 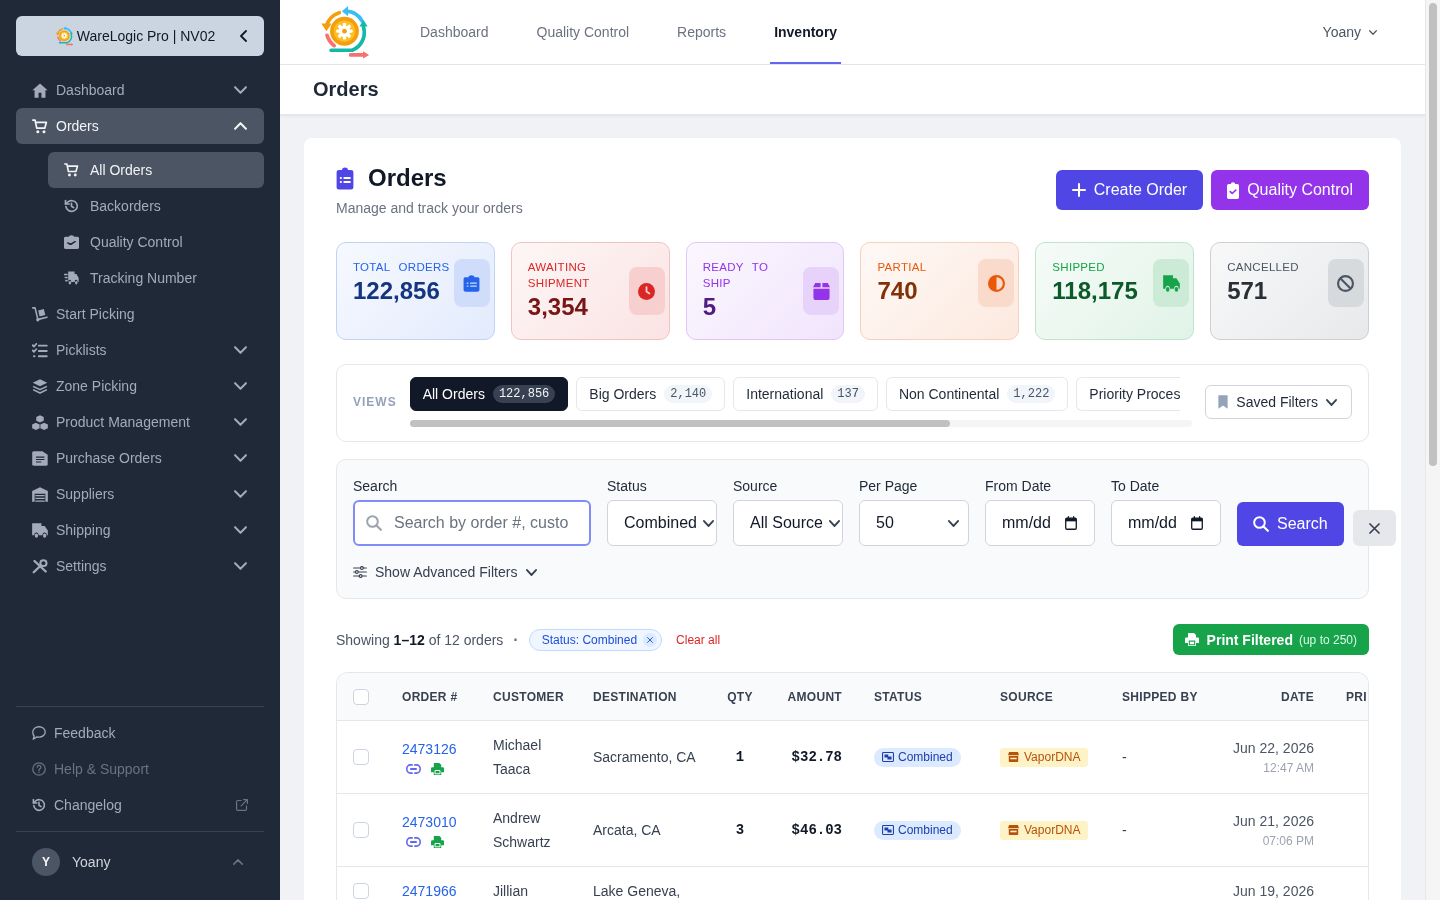 I want to click on stat-label: READY TO SHIP, so click(x=736, y=275).